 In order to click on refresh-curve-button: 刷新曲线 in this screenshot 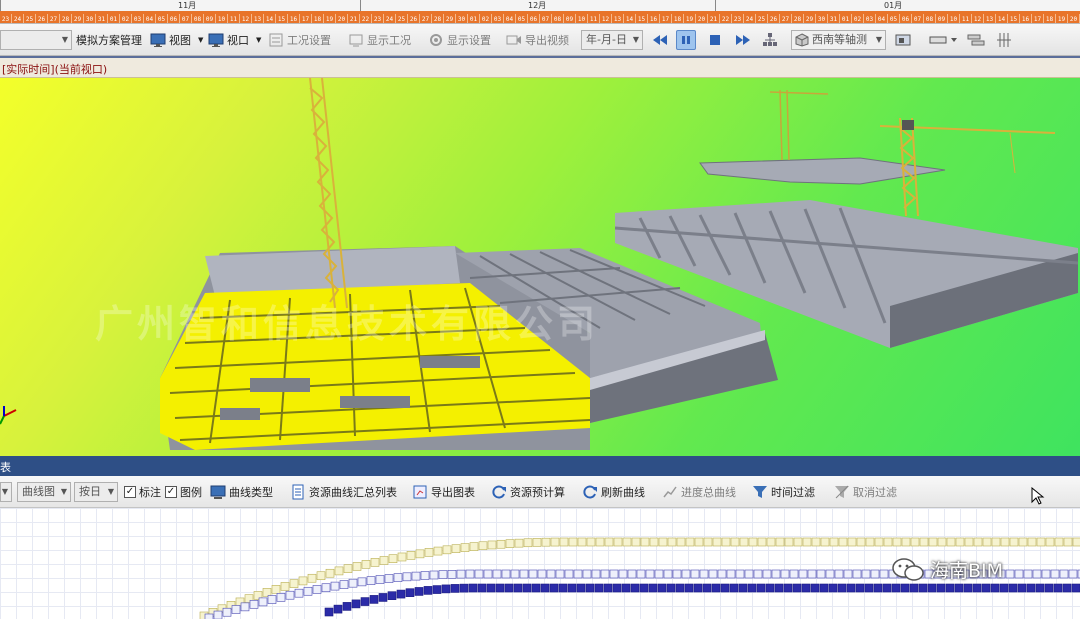, I will do `click(613, 492)`.